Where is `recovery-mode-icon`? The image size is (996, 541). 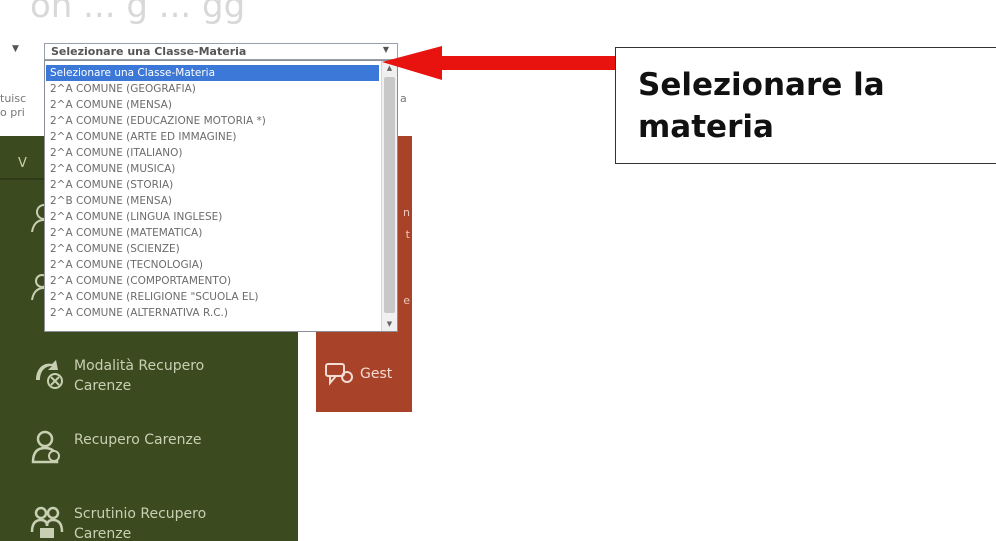
recovery-mode-icon is located at coordinates (49, 374).